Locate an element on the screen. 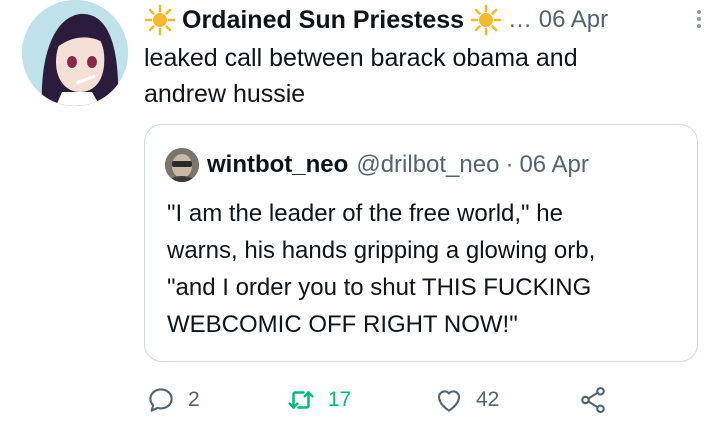 The image size is (720, 421). share-icon is located at coordinates (593, 400).